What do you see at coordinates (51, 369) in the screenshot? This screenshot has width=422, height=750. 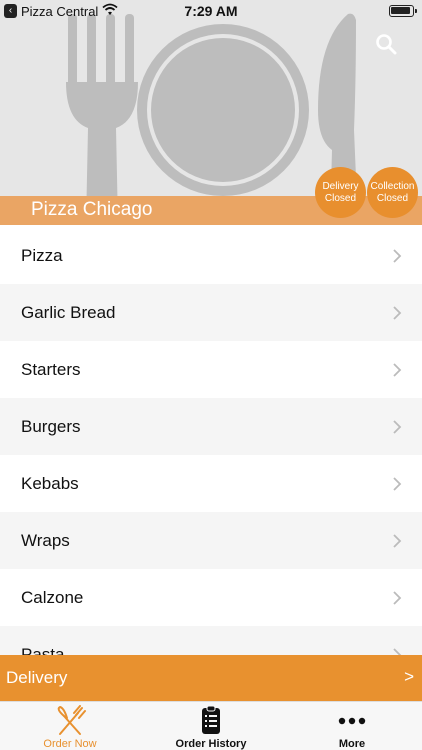 I see `category-label: Starters` at bounding box center [51, 369].